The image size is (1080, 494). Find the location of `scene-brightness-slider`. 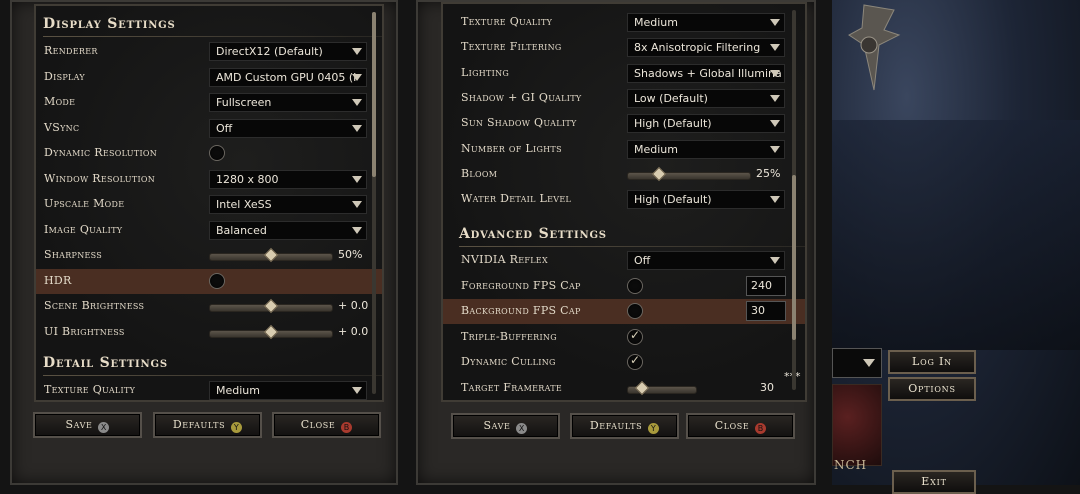

scene-brightness-slider is located at coordinates (271, 306).